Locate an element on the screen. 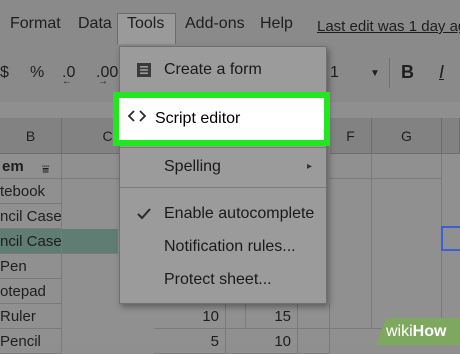  menu-help: Help is located at coordinates (276, 24).